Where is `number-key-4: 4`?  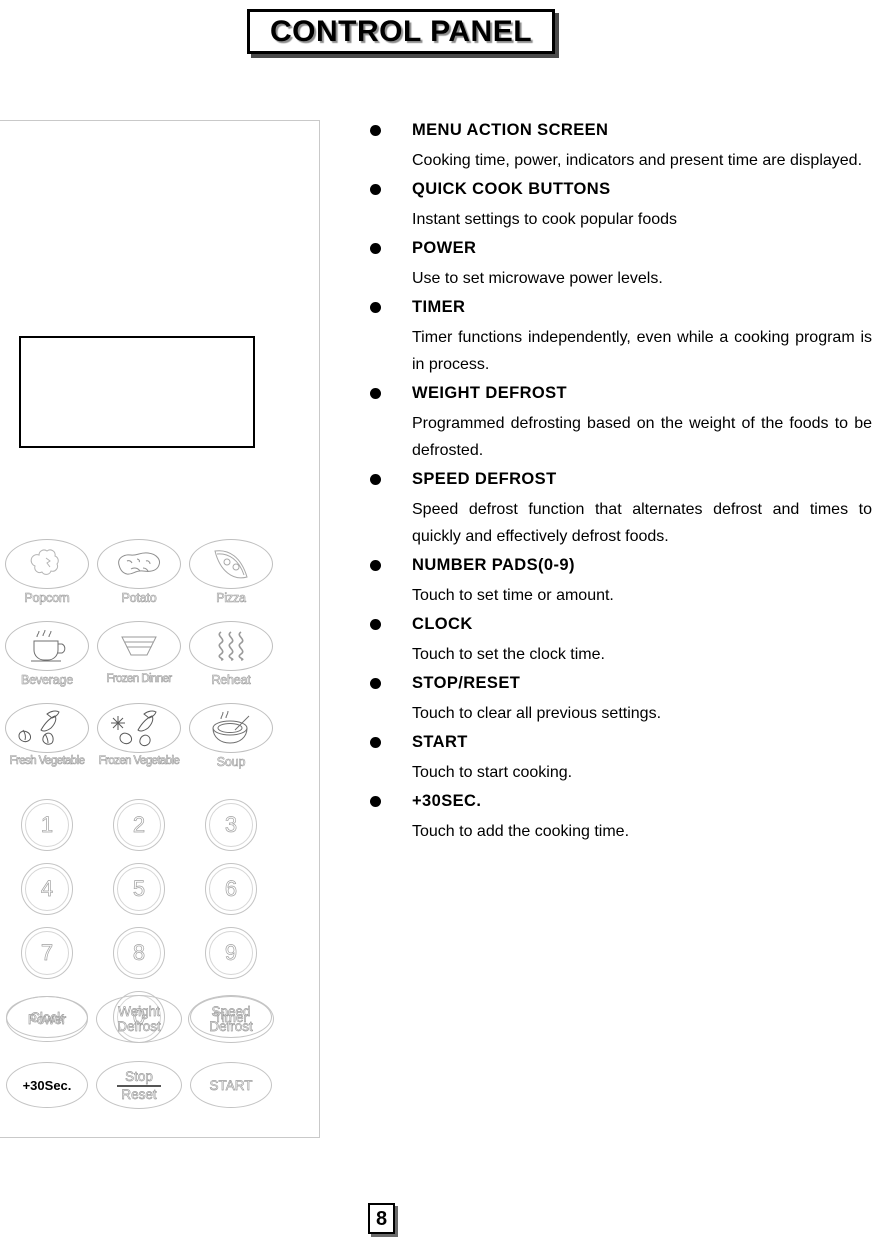 number-key-4: 4 is located at coordinates (47, 889).